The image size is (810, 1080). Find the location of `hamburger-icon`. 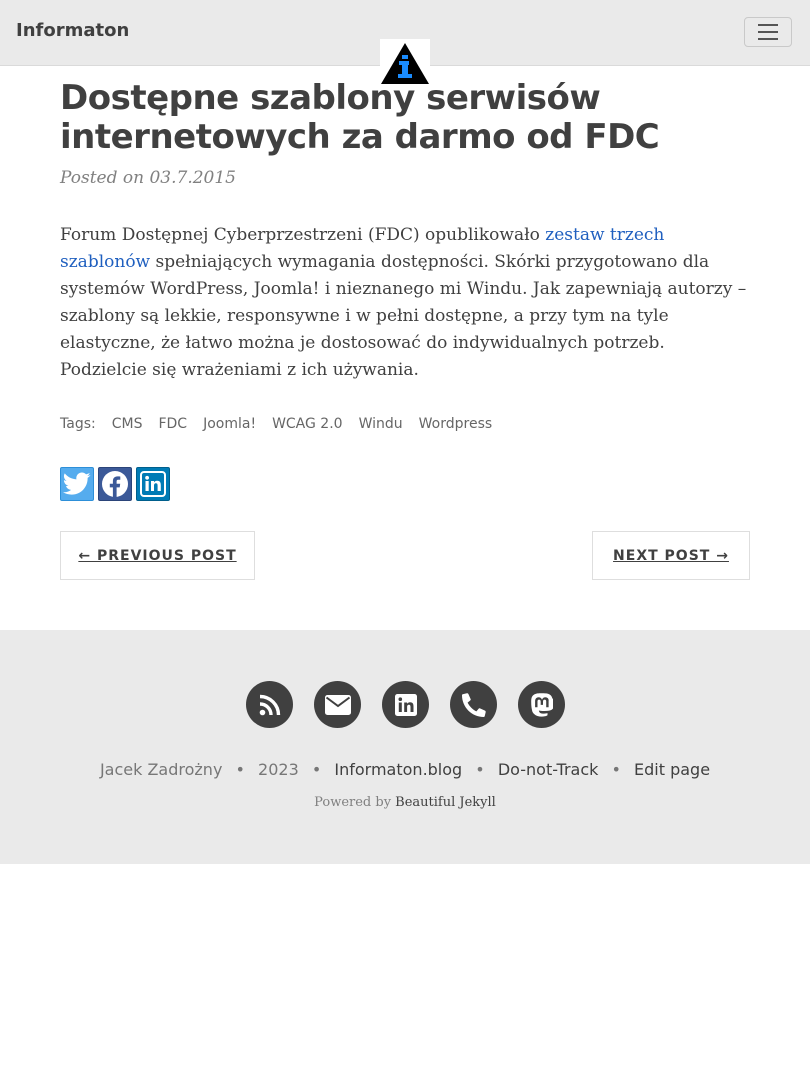

hamburger-icon is located at coordinates (768, 25).